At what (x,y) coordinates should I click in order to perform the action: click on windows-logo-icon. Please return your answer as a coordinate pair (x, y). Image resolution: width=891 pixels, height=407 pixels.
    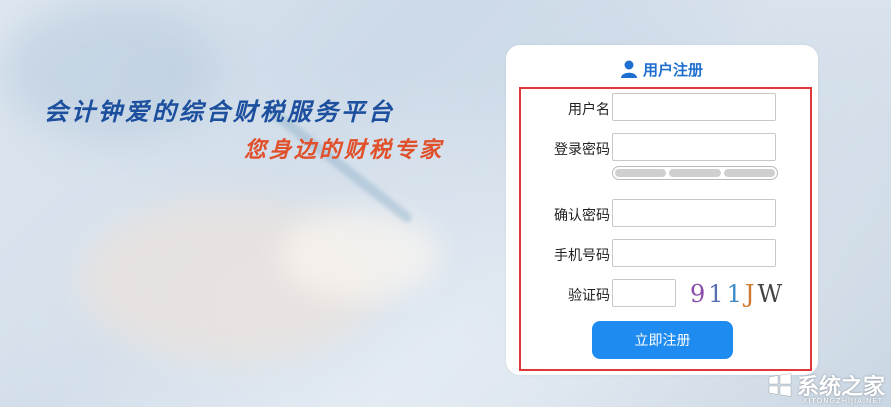
    Looking at the image, I should click on (780, 385).